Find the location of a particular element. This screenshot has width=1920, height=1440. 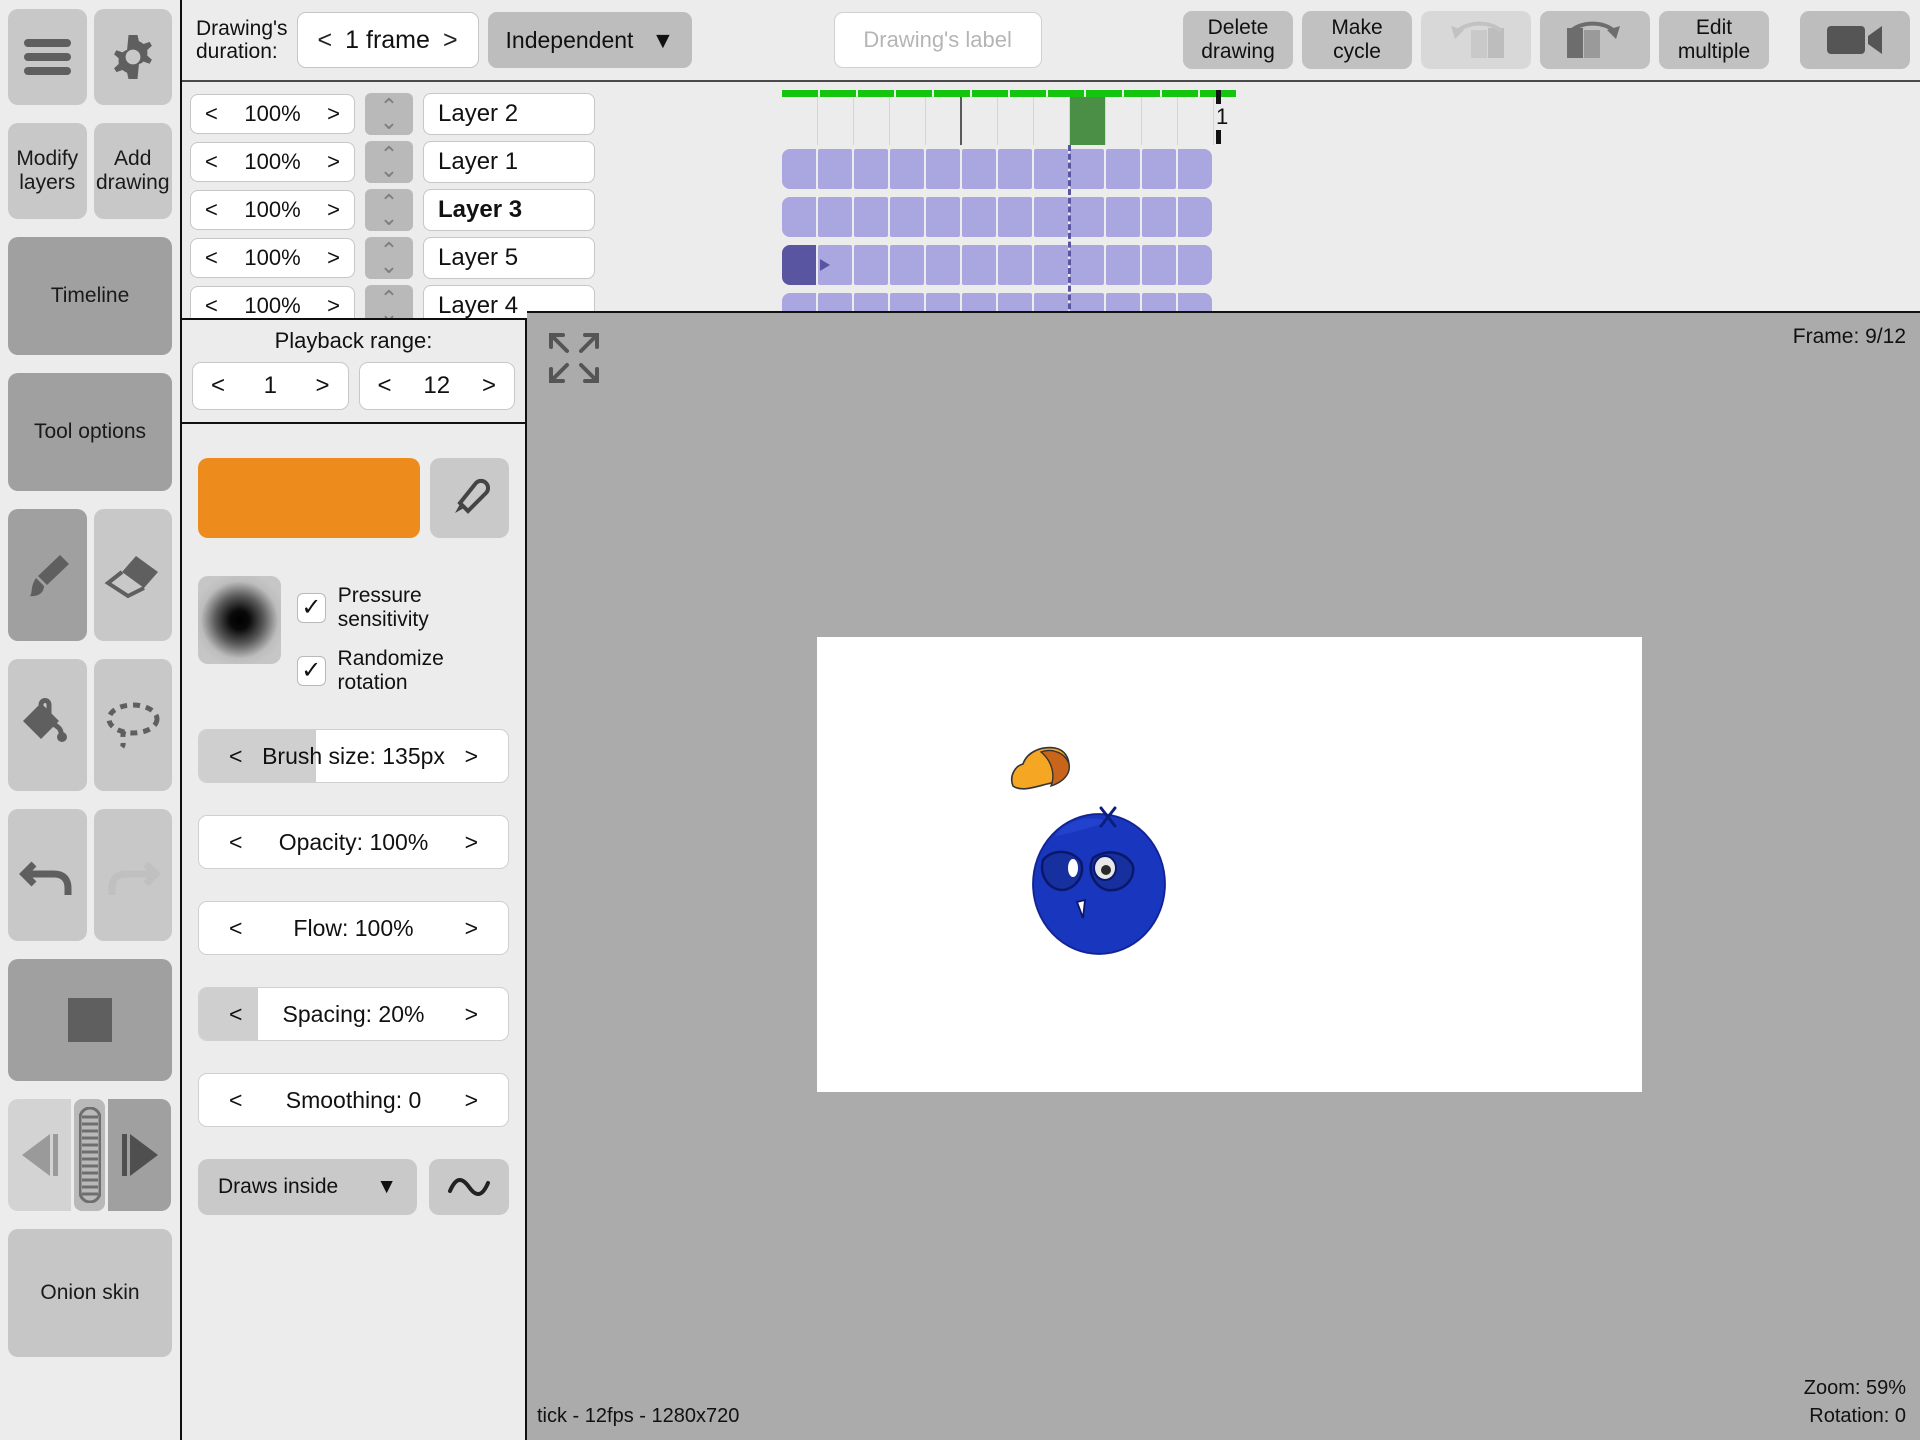

playback-range-strip is located at coordinates (1009, 93).